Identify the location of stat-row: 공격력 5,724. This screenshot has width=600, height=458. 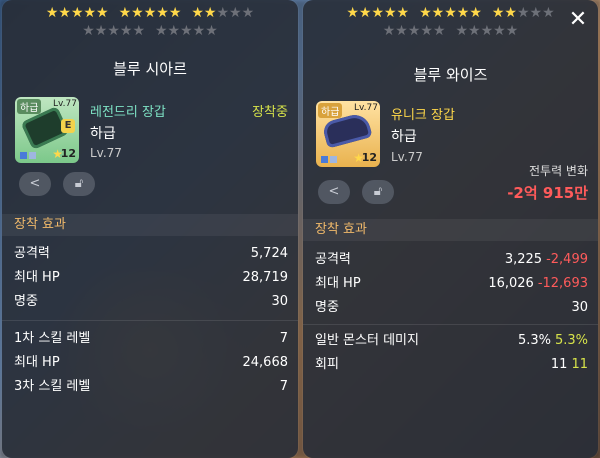
(151, 253).